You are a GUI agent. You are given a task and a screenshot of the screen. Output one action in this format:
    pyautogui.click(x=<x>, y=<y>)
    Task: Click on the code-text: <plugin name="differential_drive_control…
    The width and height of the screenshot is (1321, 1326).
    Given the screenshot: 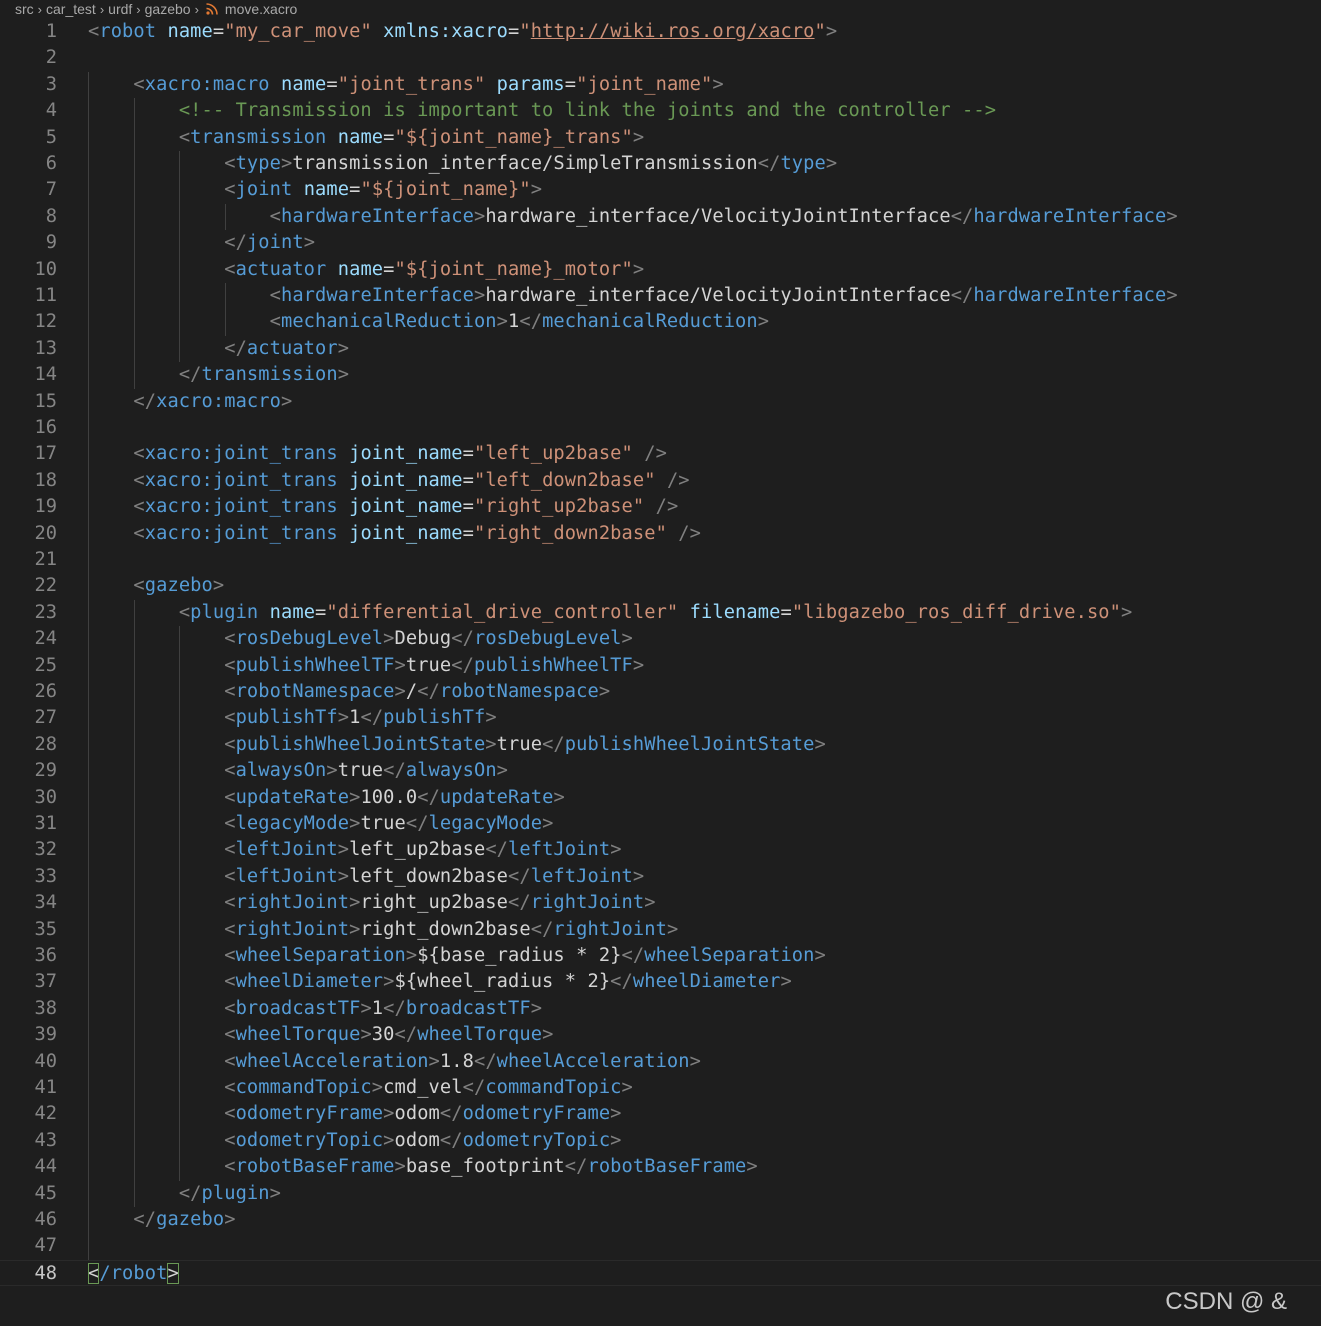 What is the action you would take?
    pyautogui.click(x=610, y=613)
    